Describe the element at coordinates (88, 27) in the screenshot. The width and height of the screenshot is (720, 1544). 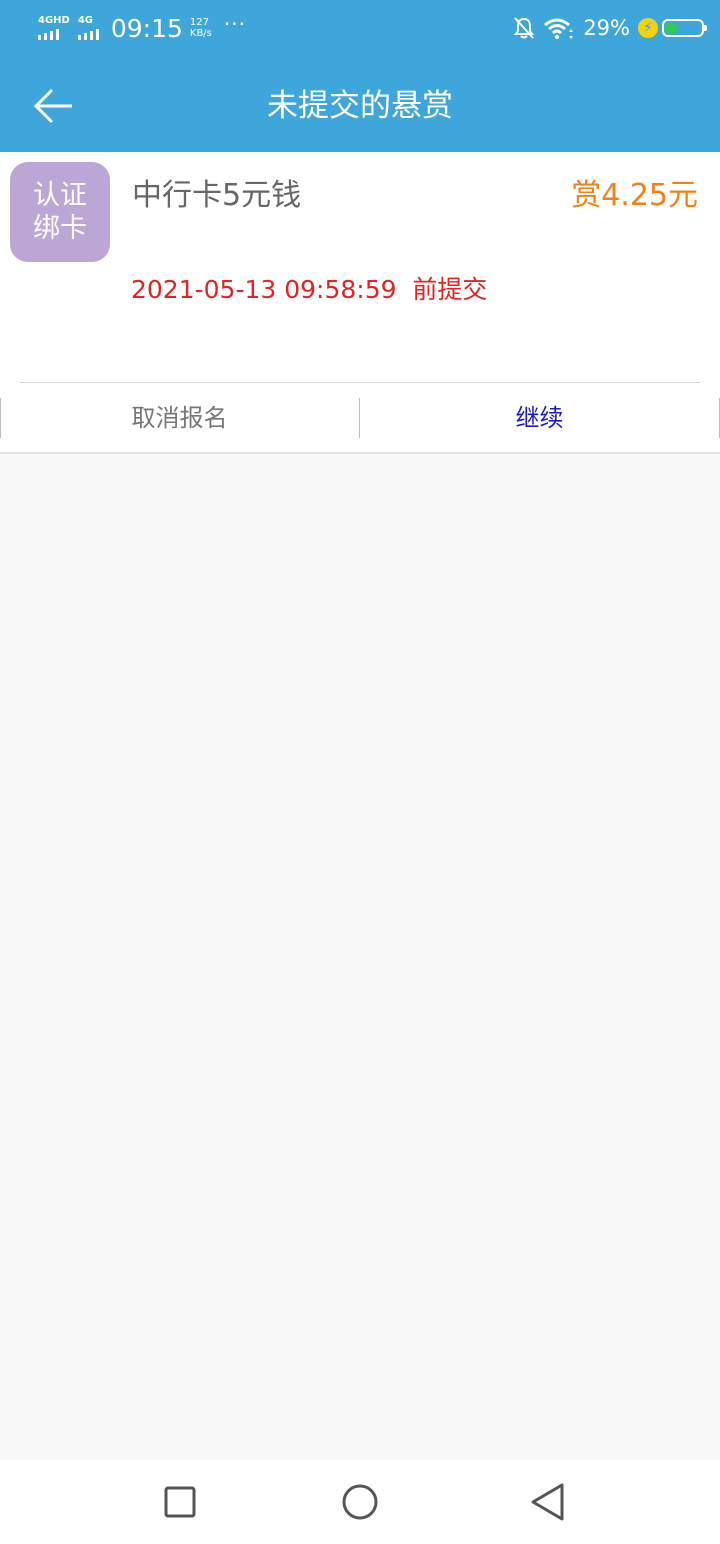
I see `signal-icon-sim2: 4G` at that location.